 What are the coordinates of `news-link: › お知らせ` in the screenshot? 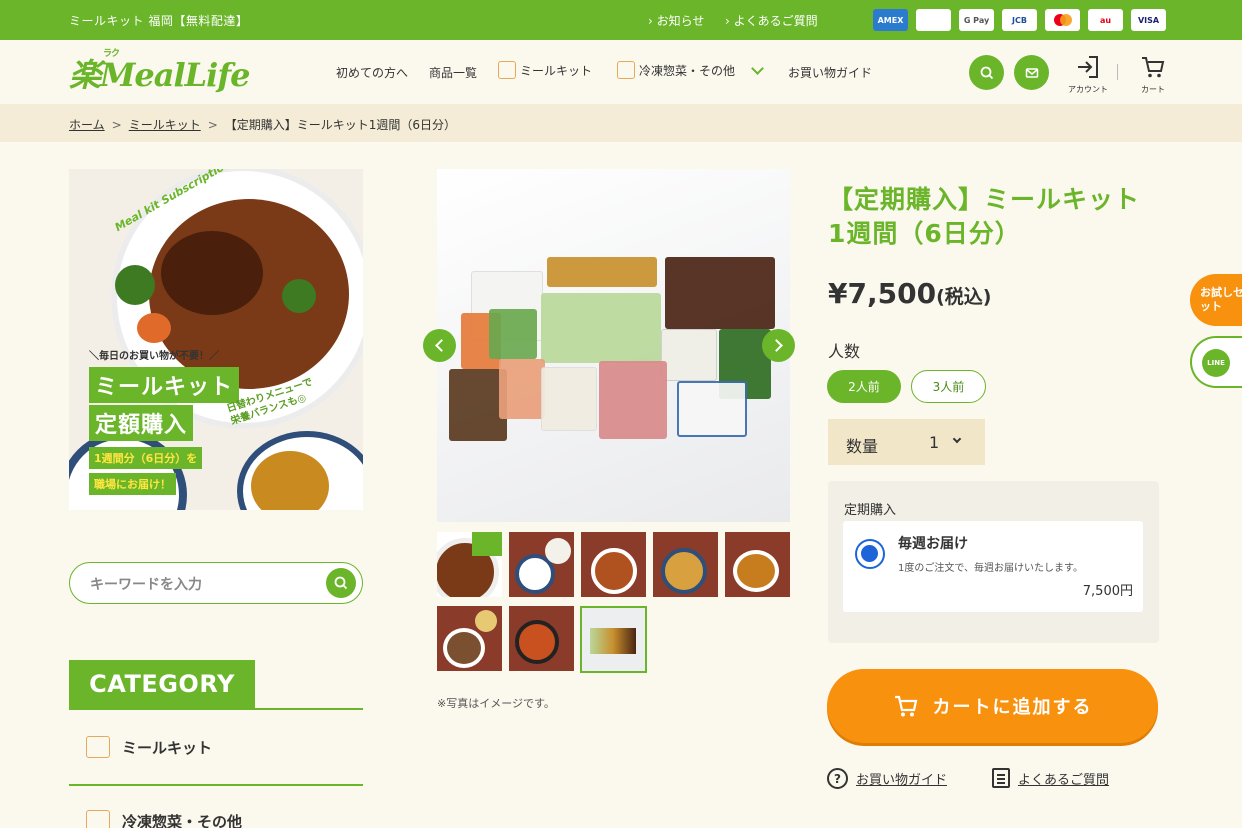 It's located at (676, 20).